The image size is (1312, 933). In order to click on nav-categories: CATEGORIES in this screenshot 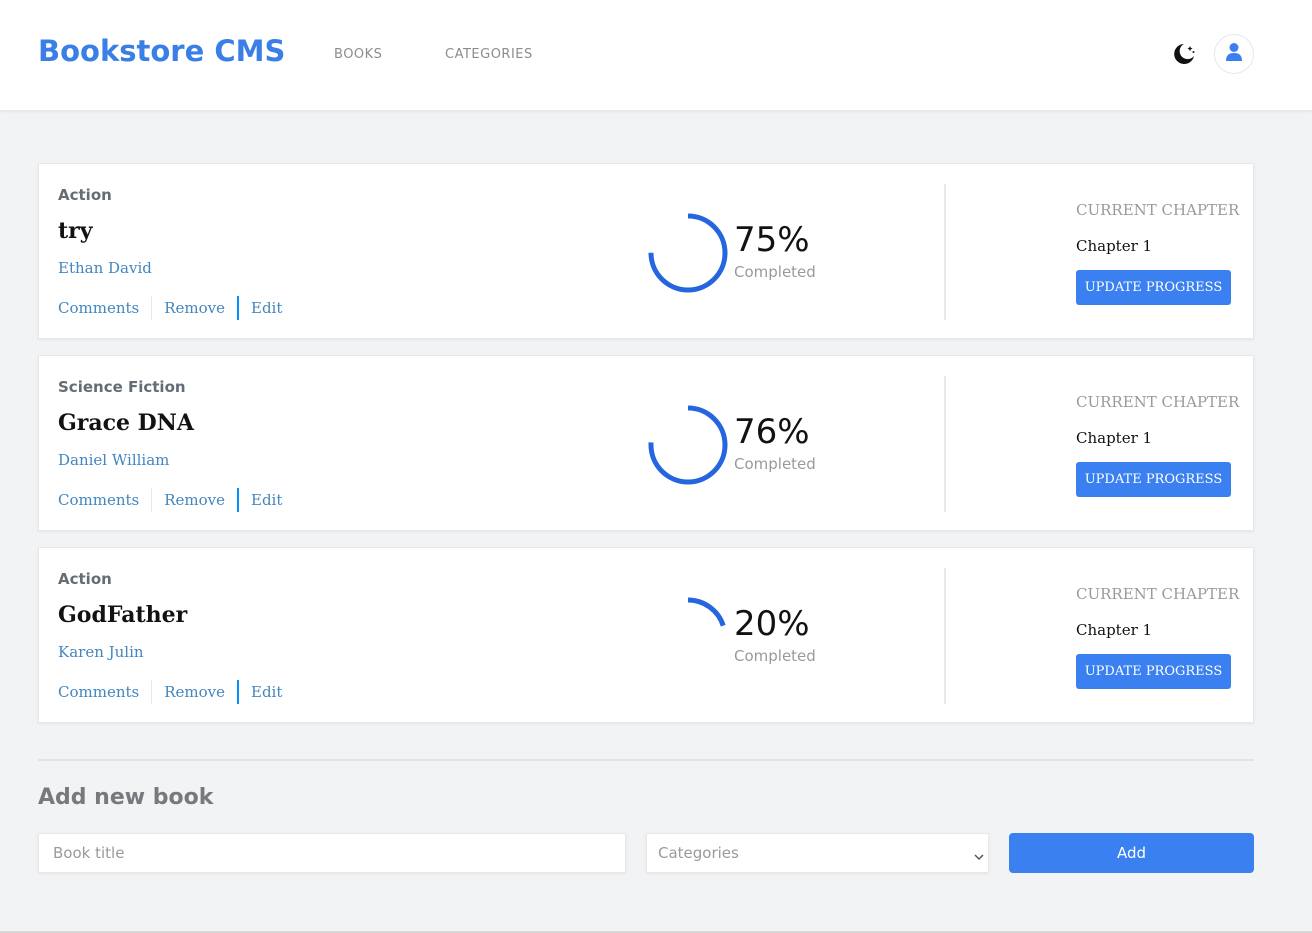, I will do `click(489, 54)`.